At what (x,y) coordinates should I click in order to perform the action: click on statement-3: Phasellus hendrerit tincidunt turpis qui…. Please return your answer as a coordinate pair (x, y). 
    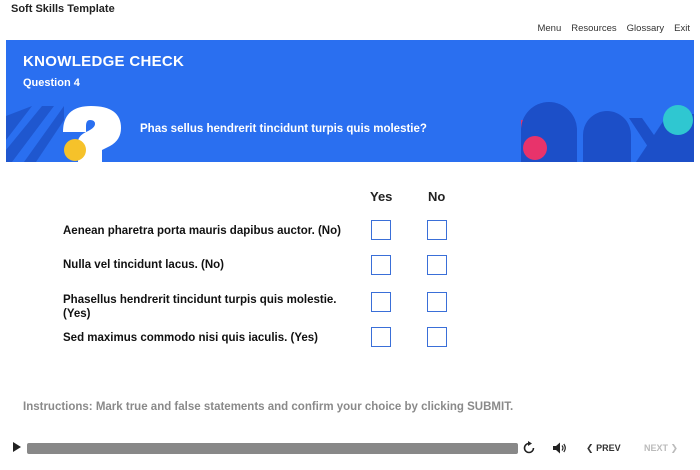
    Looking at the image, I should click on (200, 307).